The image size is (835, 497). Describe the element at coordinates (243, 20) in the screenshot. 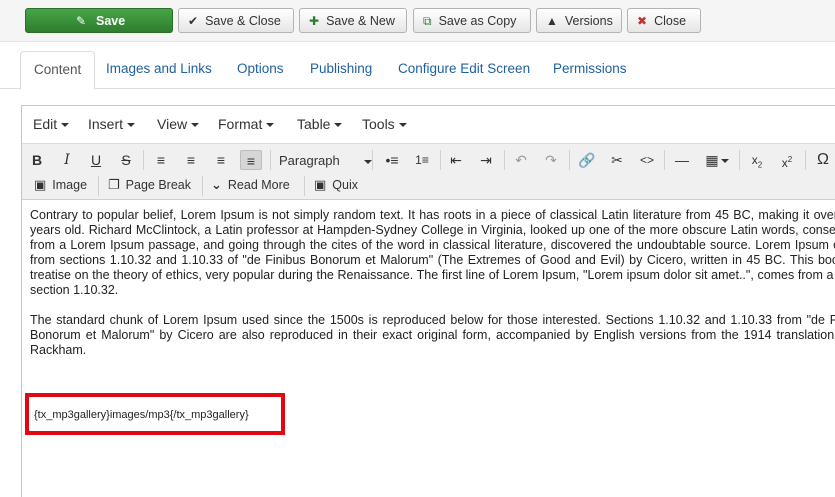

I see `save-close-label: Save & Close` at that location.